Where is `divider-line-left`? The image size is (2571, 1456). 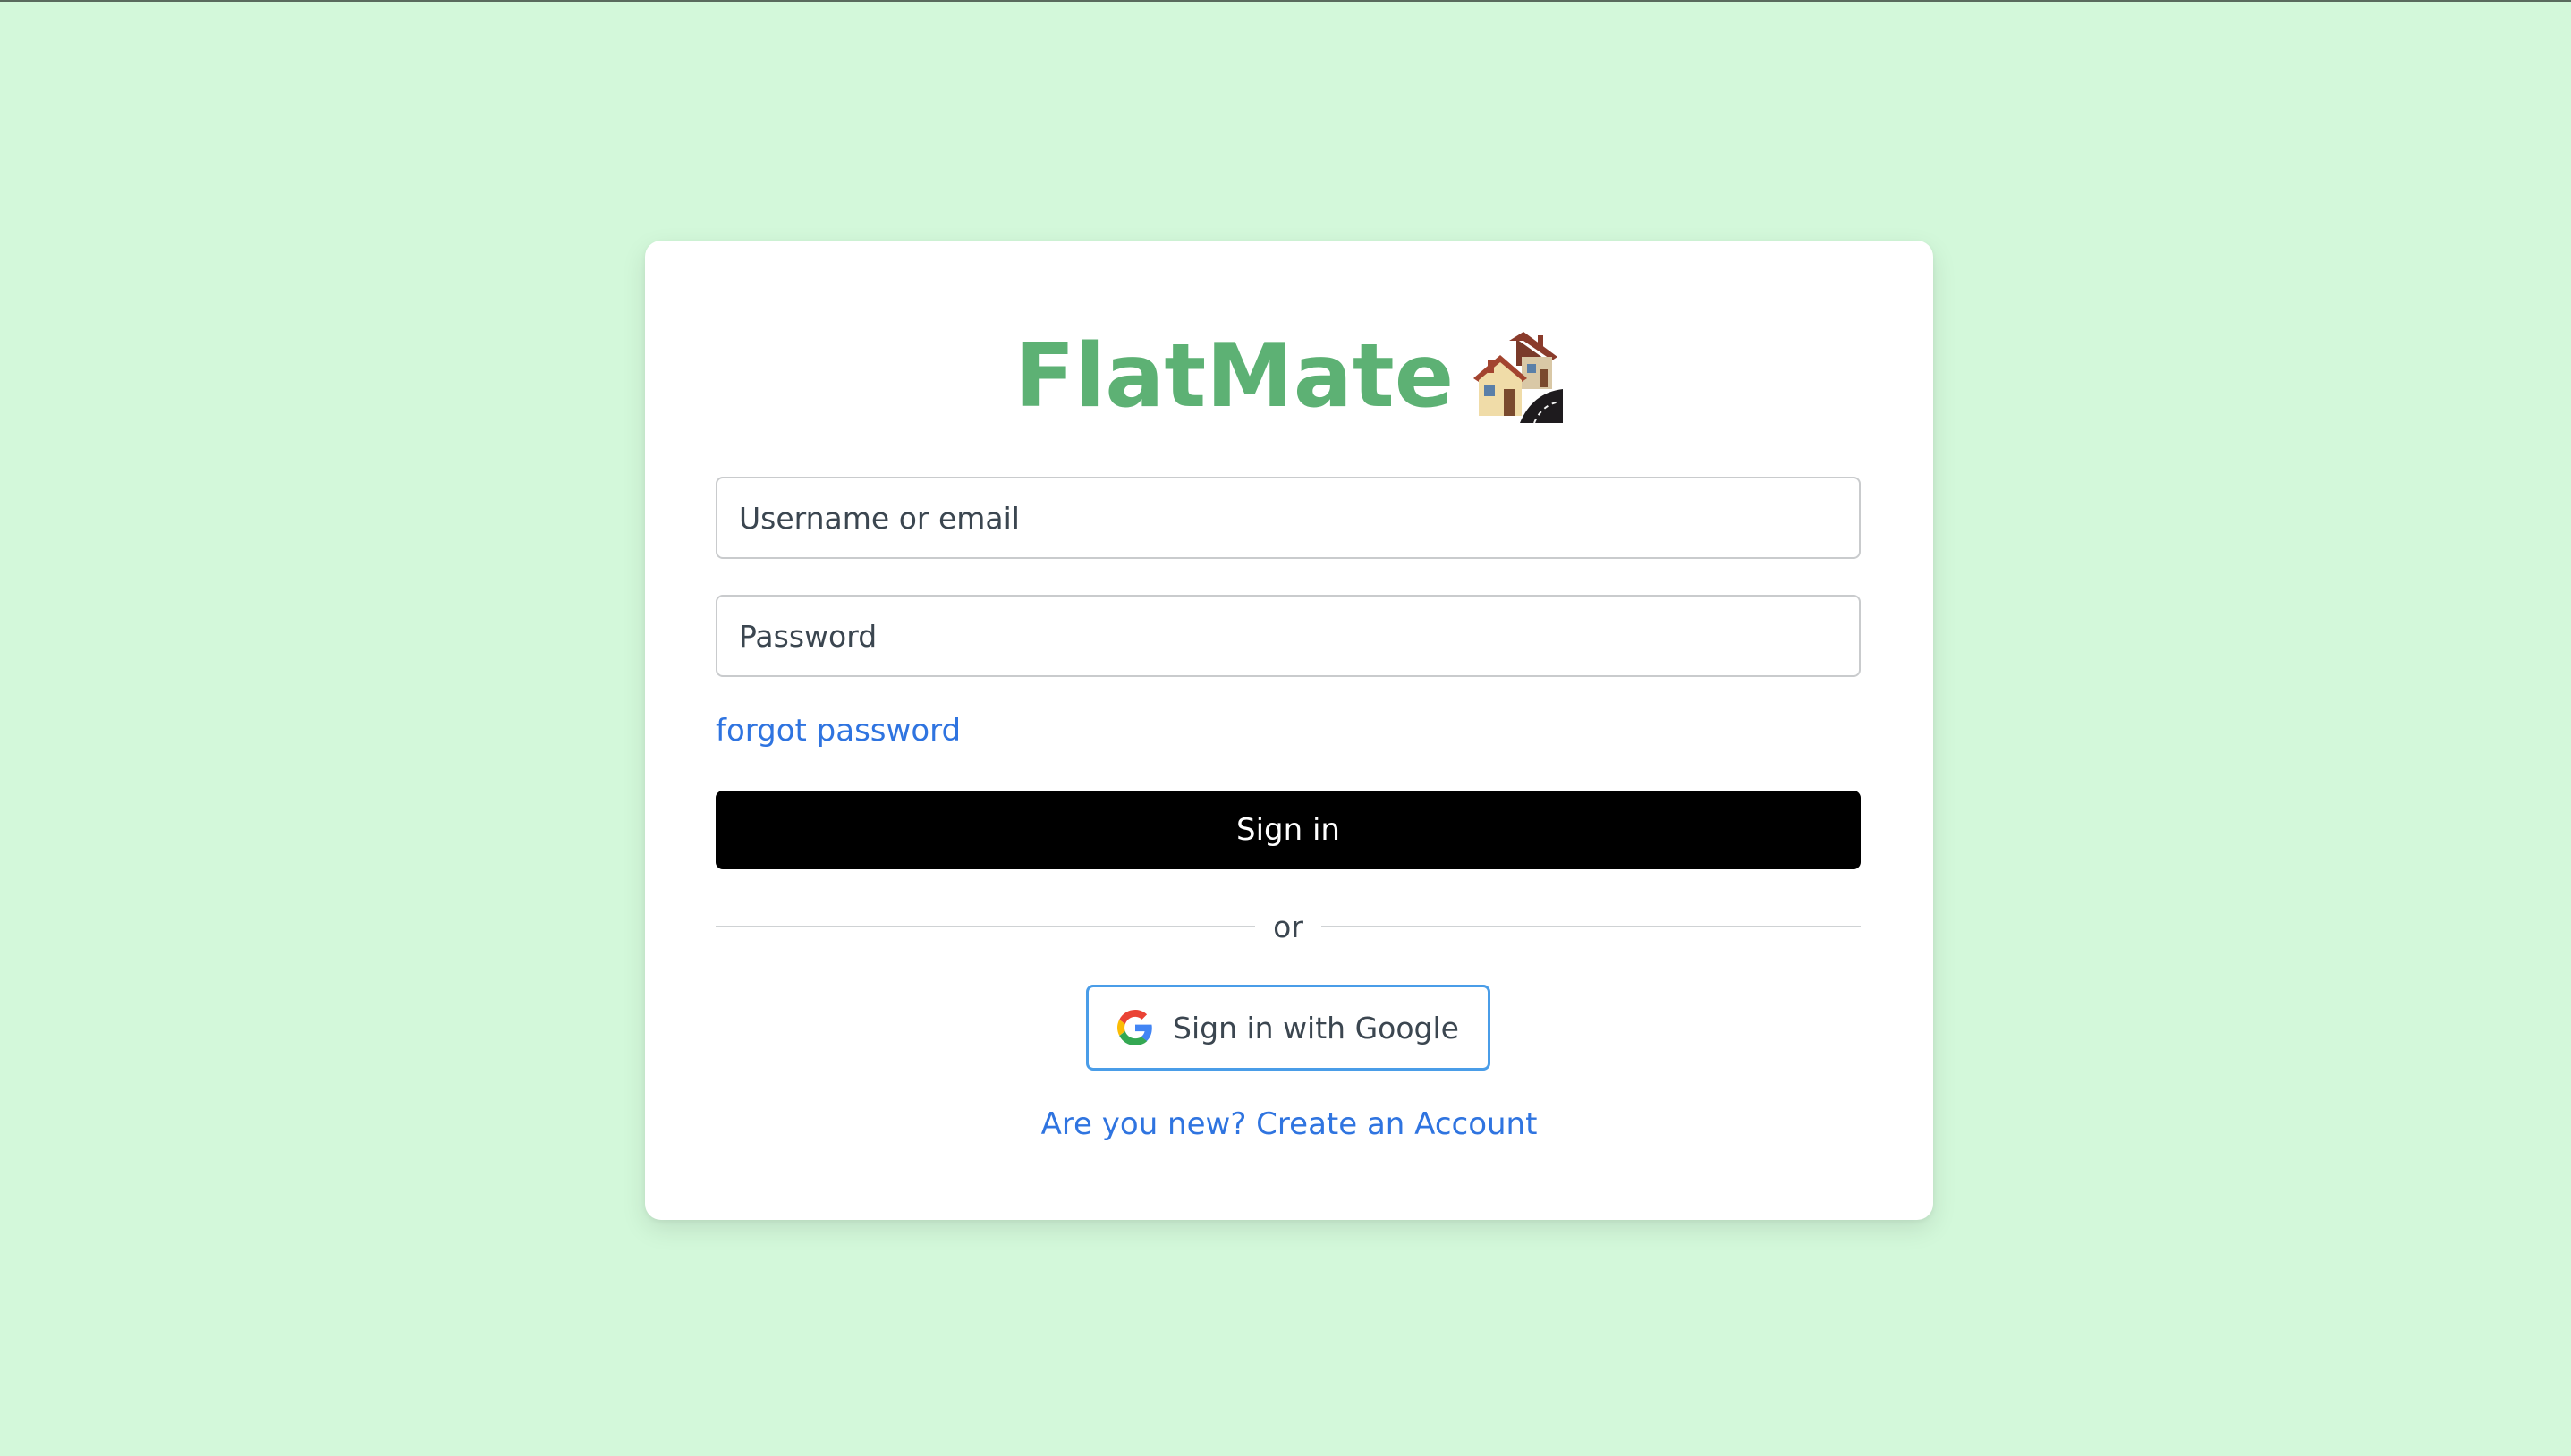 divider-line-left is located at coordinates (986, 926).